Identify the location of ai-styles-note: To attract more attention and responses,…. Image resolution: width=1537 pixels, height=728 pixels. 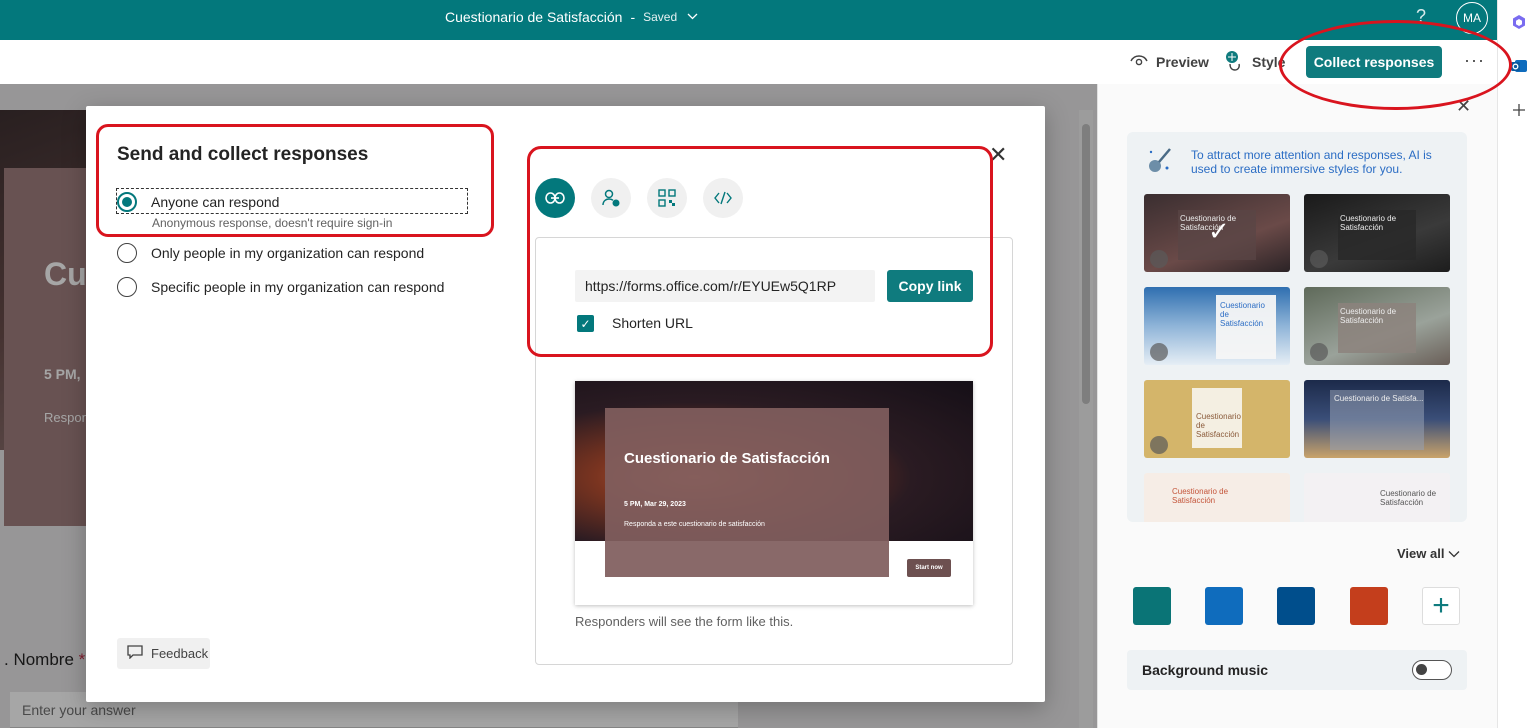
(1311, 162).